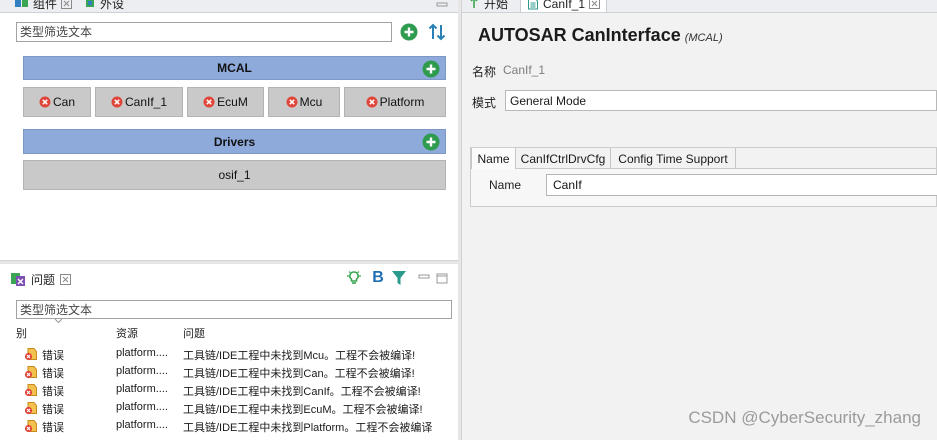 The image size is (937, 440). I want to click on view-sash, so click(229, 262).